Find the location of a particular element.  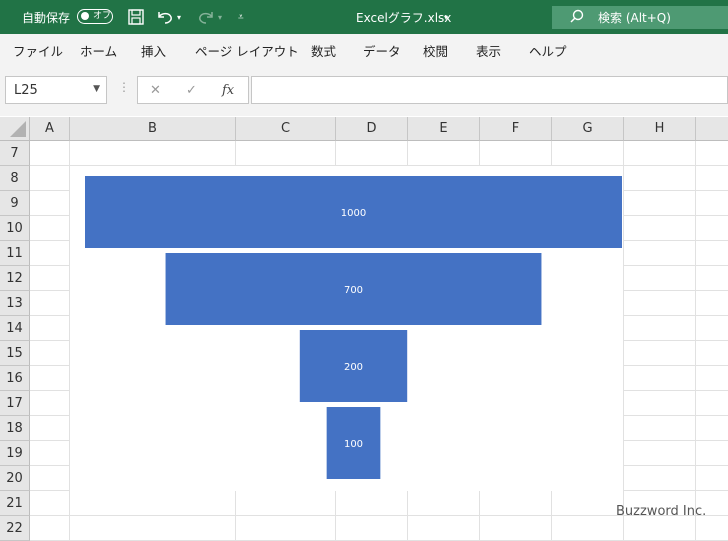

funnel-data-label: 700 is located at coordinates (353, 290).